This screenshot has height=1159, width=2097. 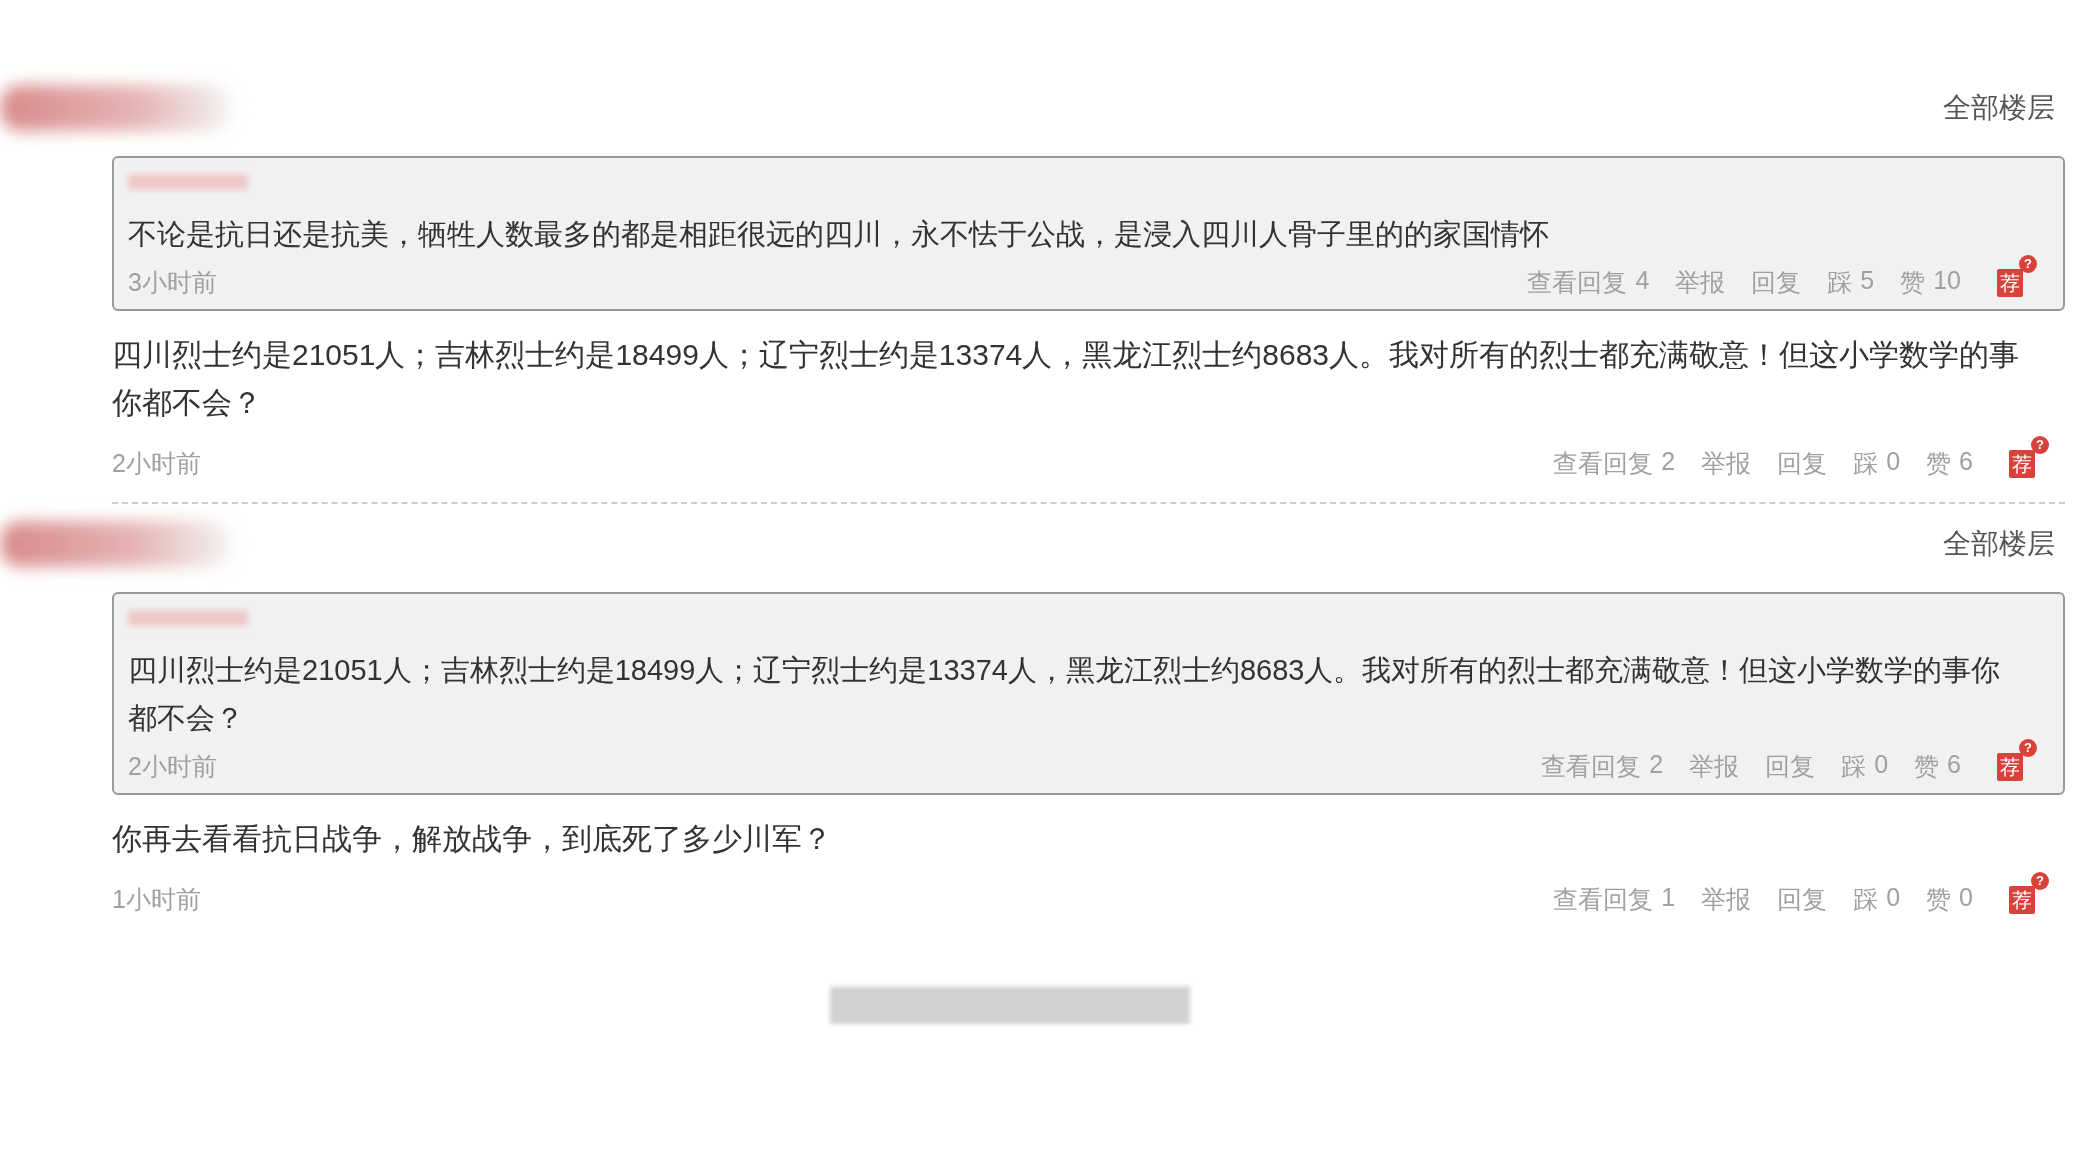 I want to click on quoted-comment: 四川烈士约是21051人；吉林烈士约是18499人；辽宁烈士约是13374人，黑龙江烈士约8683人。我对所有的烈士都充满敬意！但这小学数学的事你都不会？, so click(x=1065, y=694).